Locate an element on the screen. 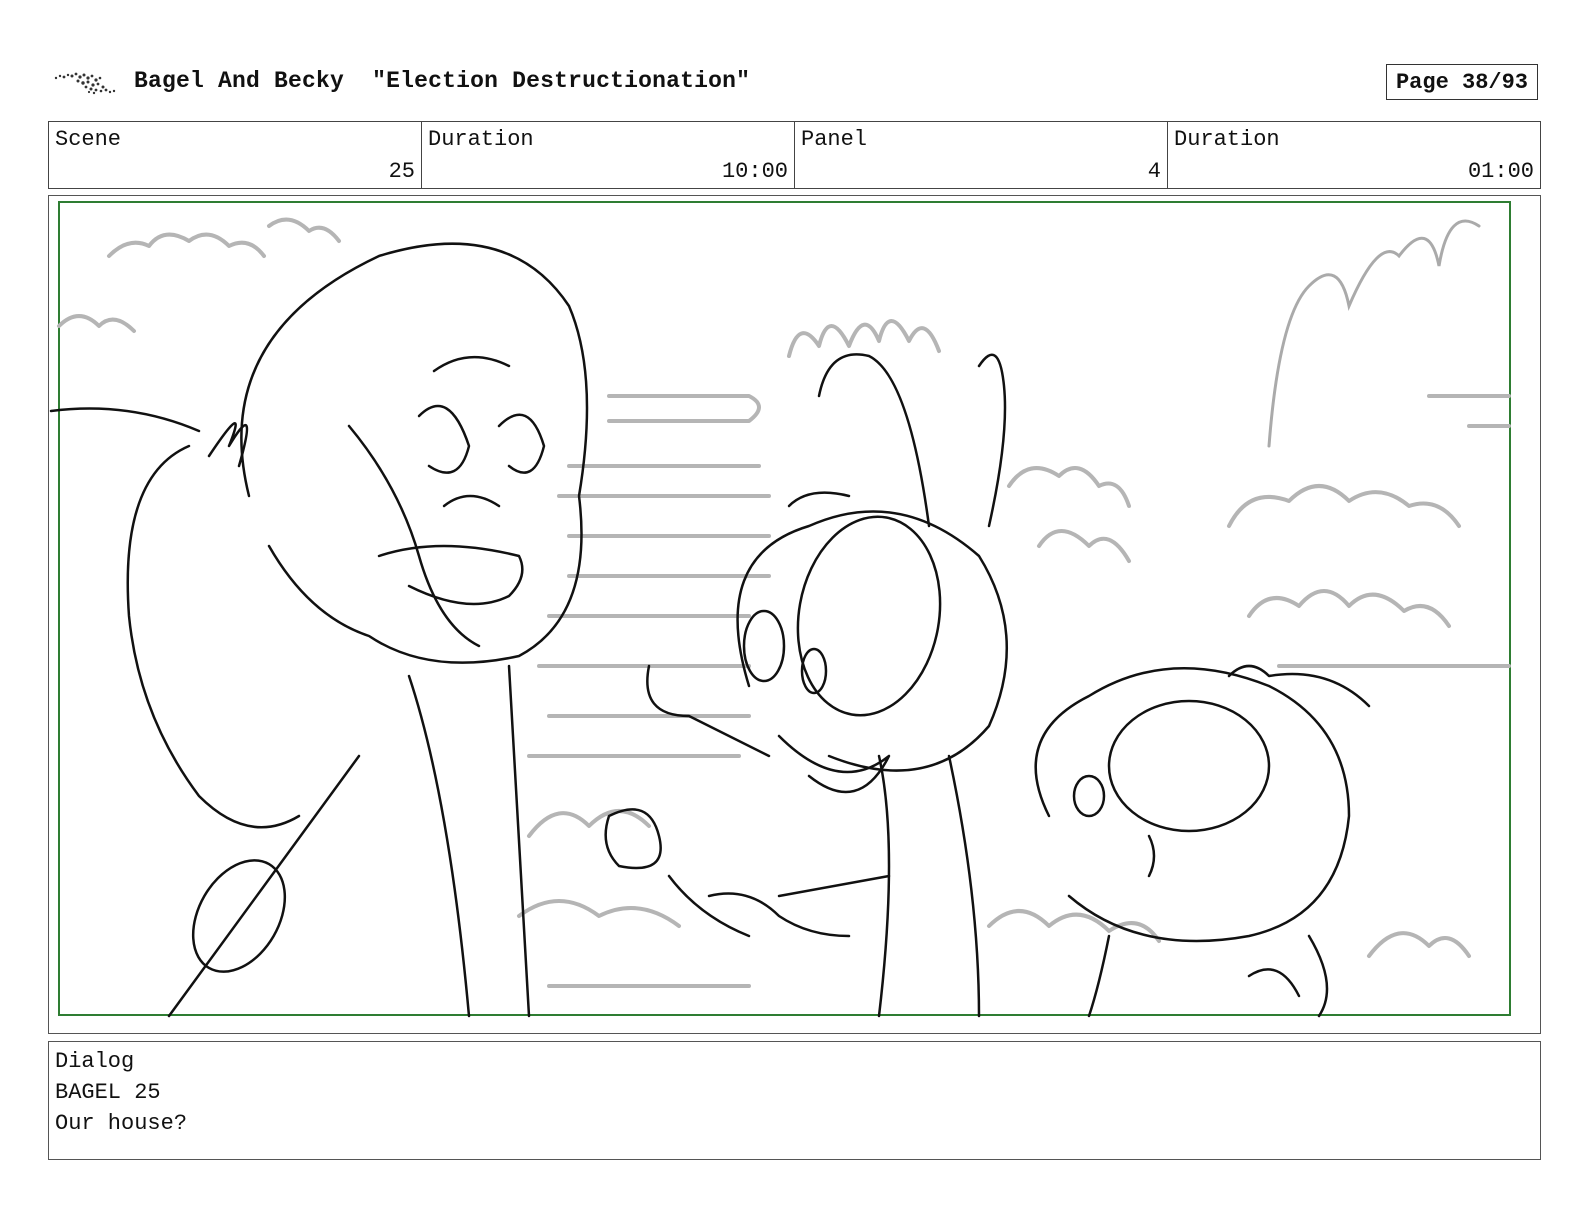 The width and height of the screenshot is (1582, 1225). scene-duration-label: Duration is located at coordinates (481, 139).